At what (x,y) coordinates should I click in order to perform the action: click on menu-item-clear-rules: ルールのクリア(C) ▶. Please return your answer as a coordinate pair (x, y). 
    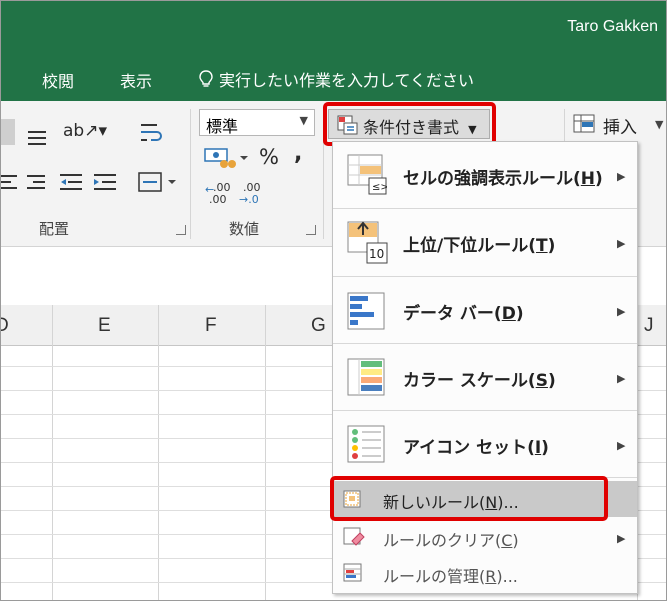
    Looking at the image, I should click on (485, 537).